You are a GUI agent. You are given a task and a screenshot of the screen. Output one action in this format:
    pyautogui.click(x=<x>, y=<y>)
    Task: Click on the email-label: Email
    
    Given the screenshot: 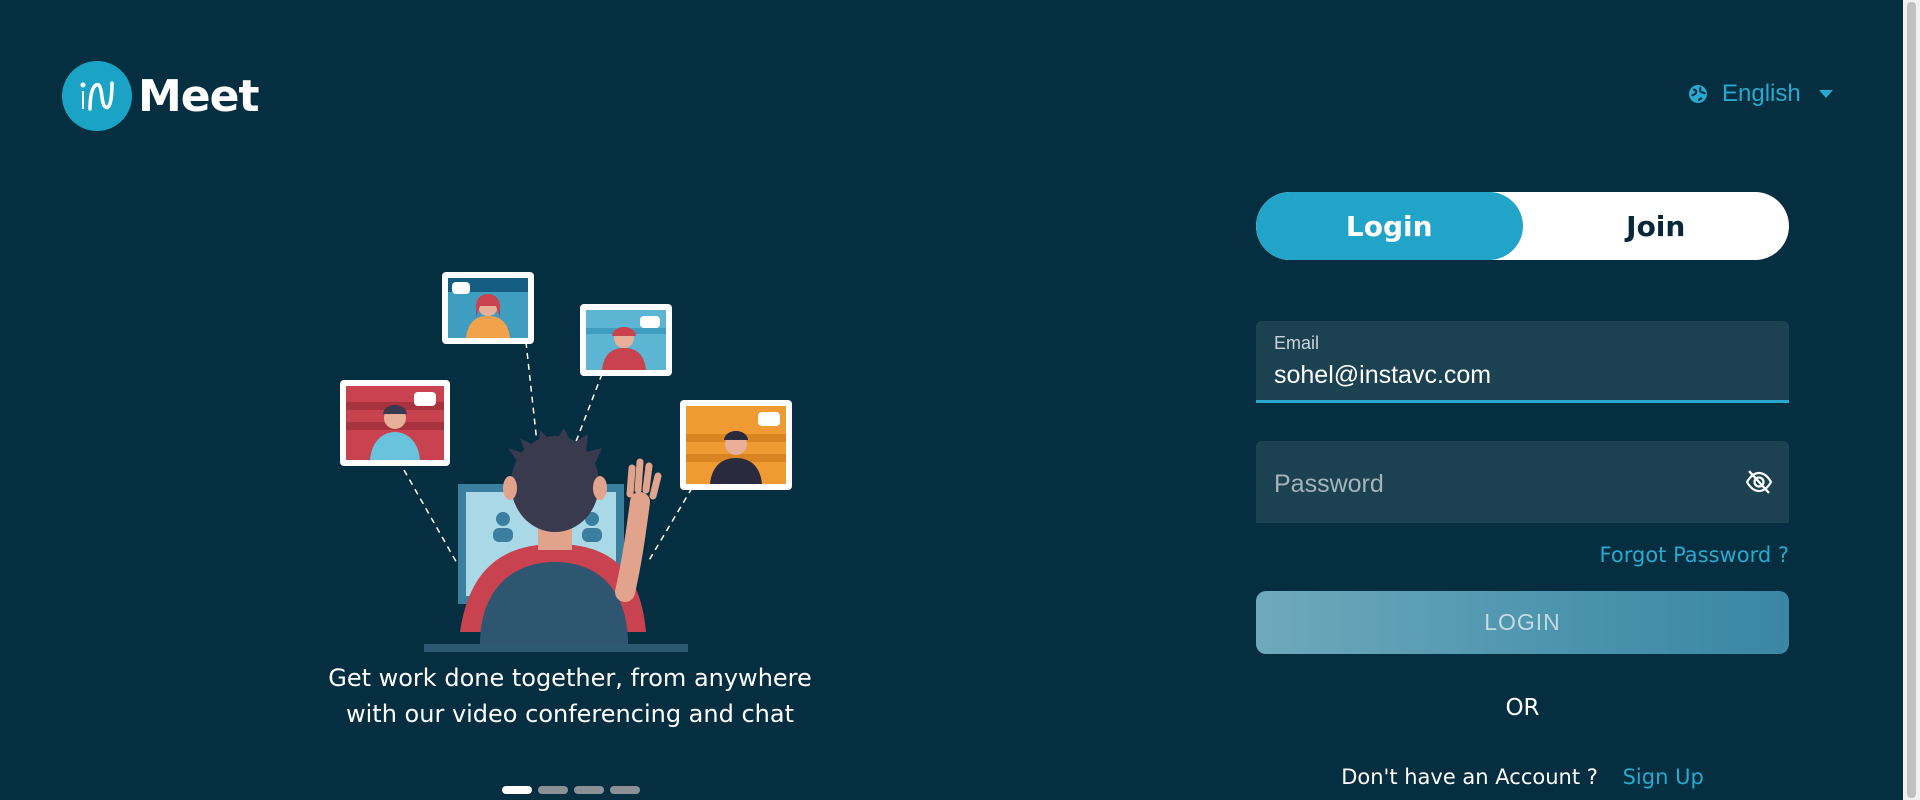 What is the action you would take?
    pyautogui.click(x=1297, y=343)
    